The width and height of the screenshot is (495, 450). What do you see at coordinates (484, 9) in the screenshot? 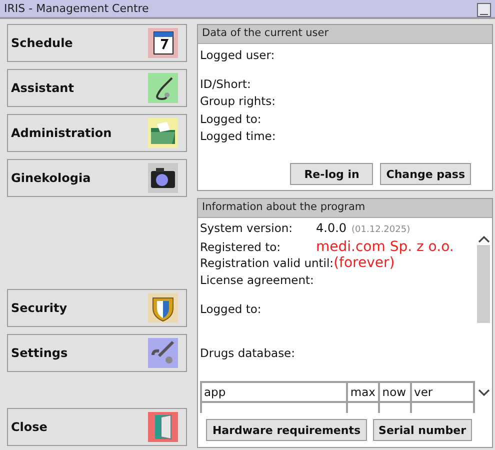
I see `minimize-button` at bounding box center [484, 9].